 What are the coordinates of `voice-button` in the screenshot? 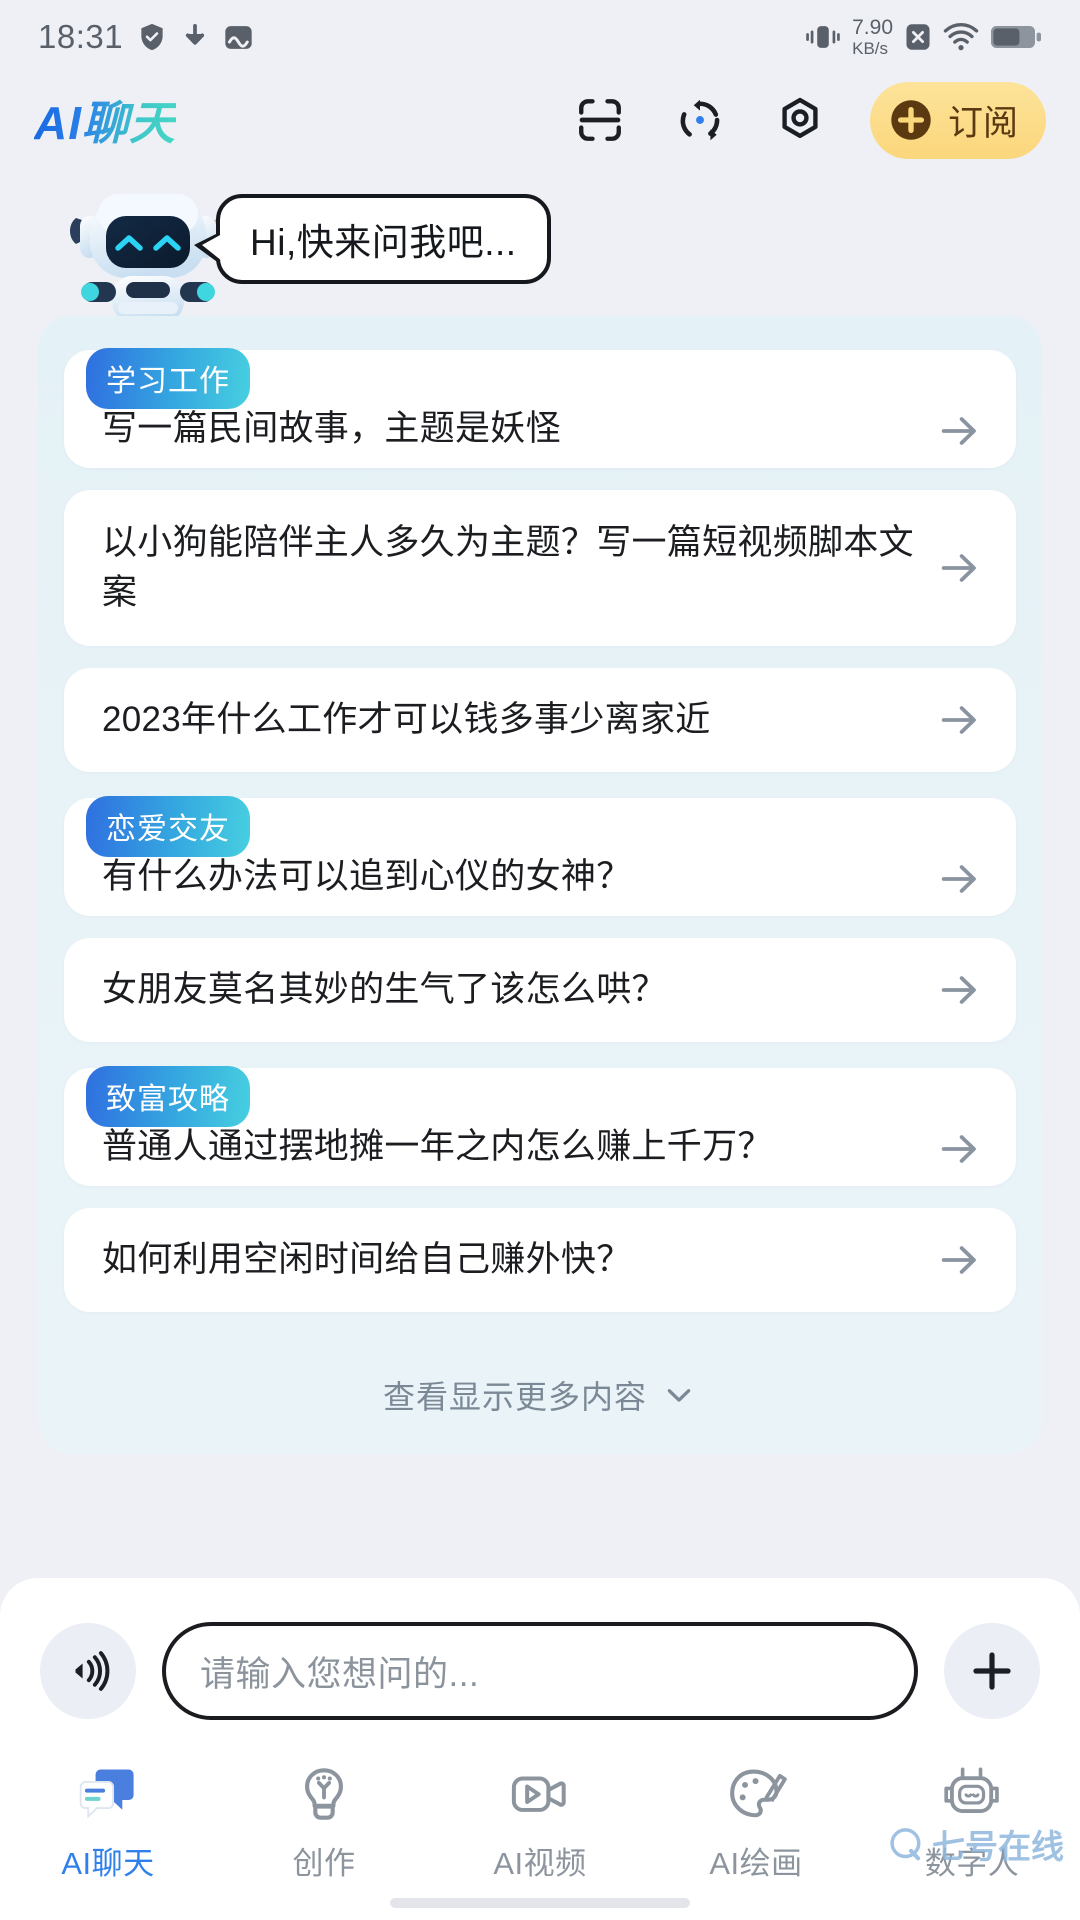 It's located at (88, 1671).